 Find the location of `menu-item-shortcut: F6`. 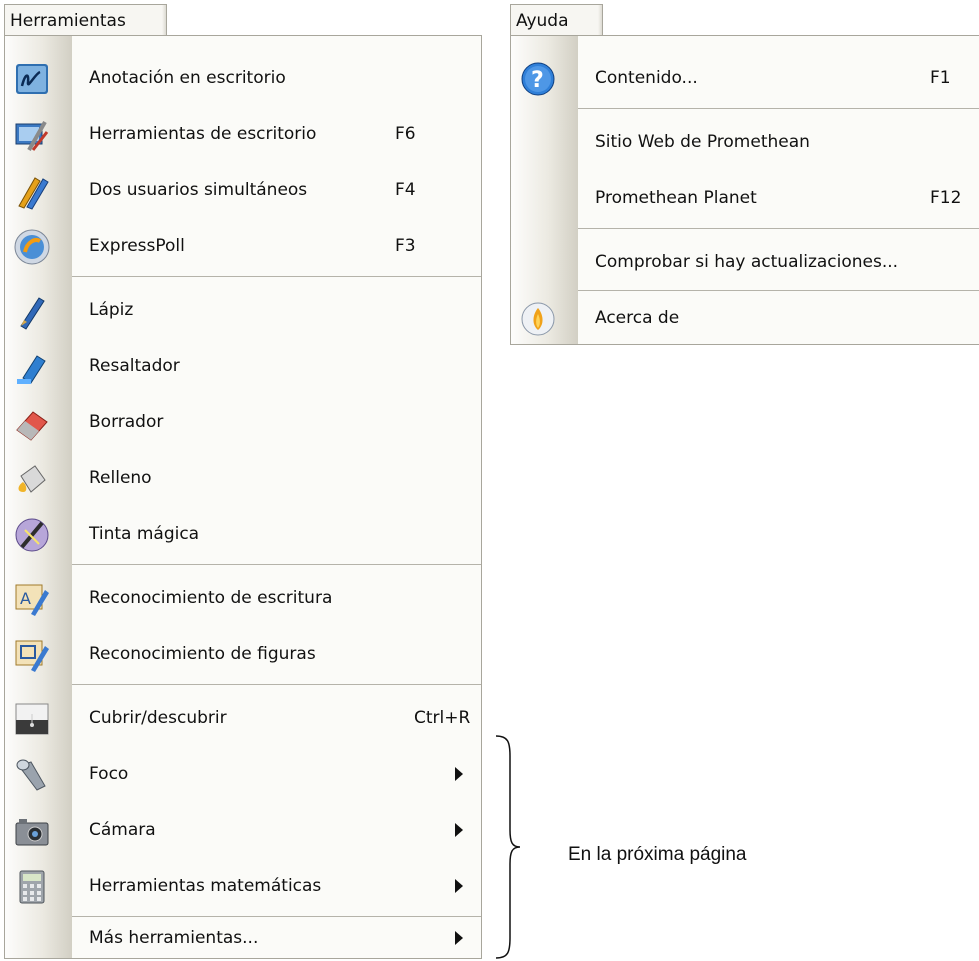

menu-item-shortcut: F6 is located at coordinates (405, 134).